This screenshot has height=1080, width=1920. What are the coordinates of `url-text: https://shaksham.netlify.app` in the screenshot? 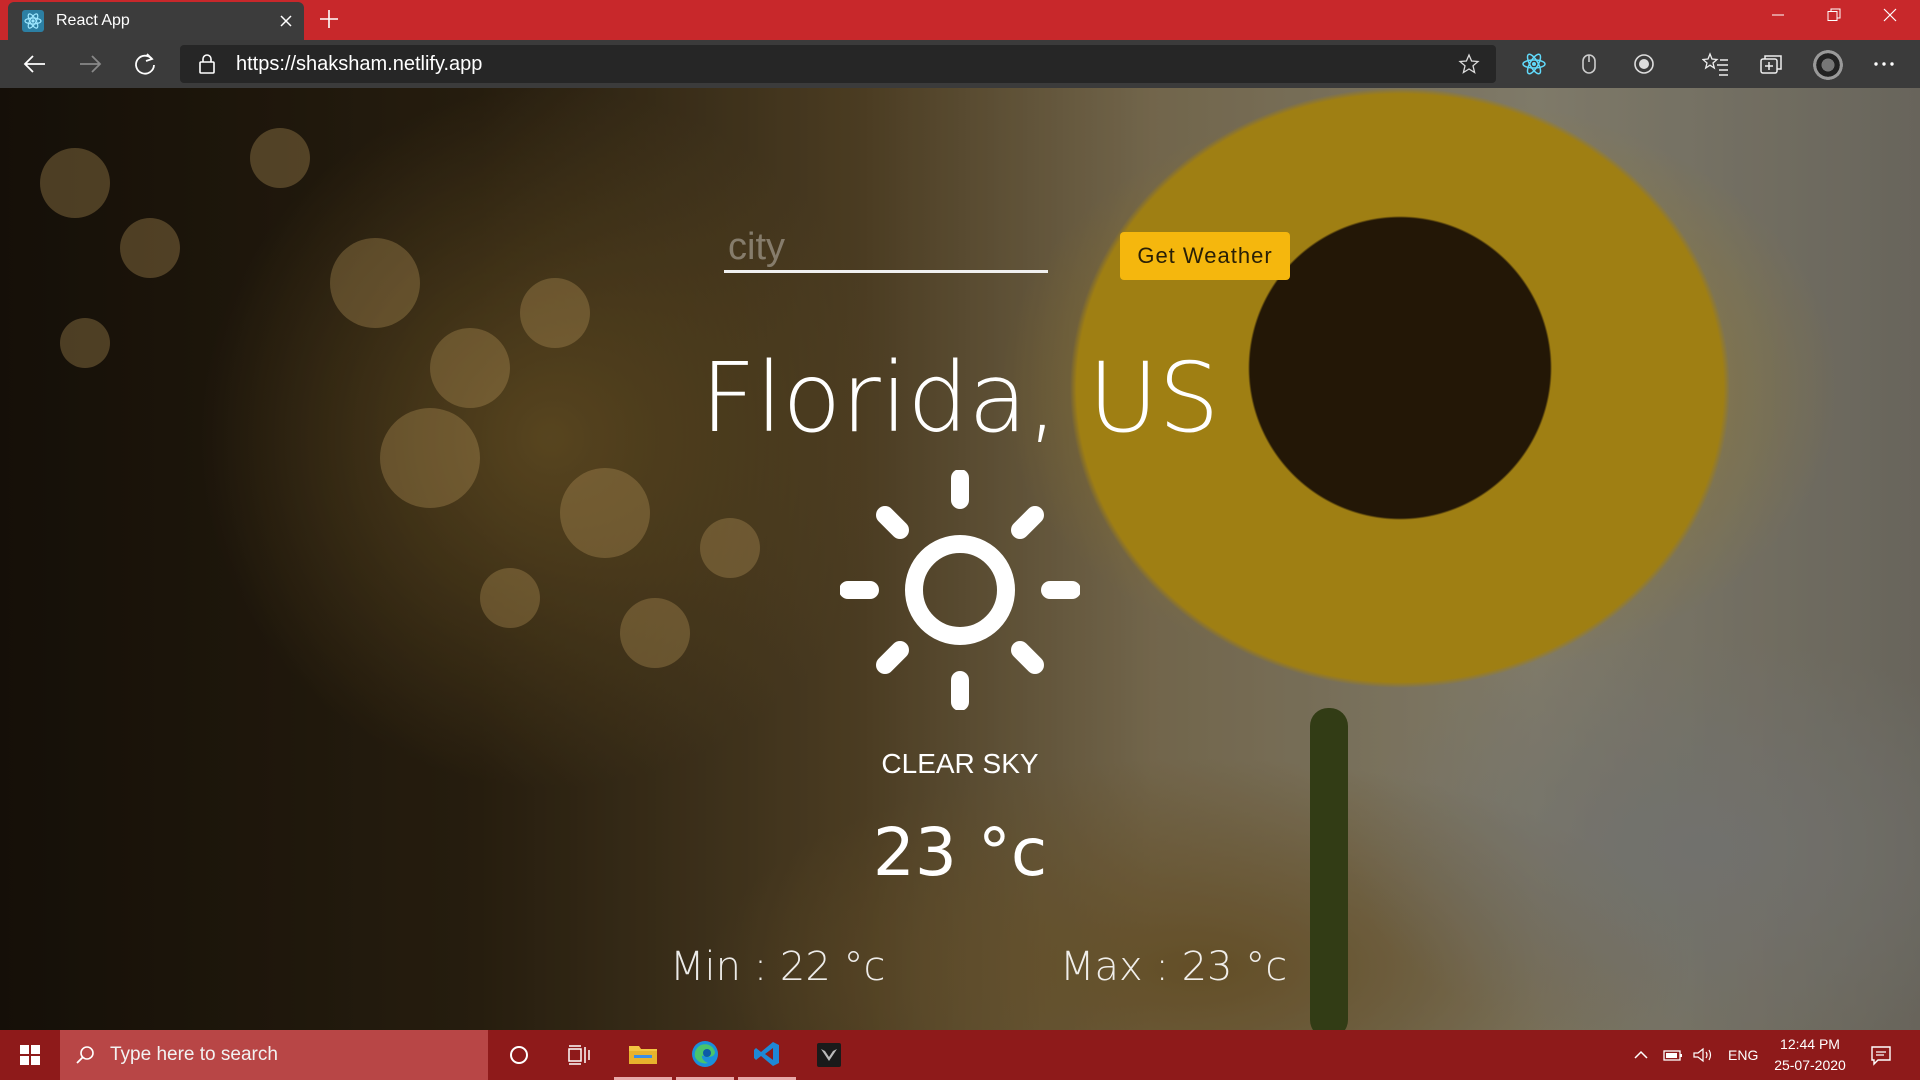 It's located at (847, 64).